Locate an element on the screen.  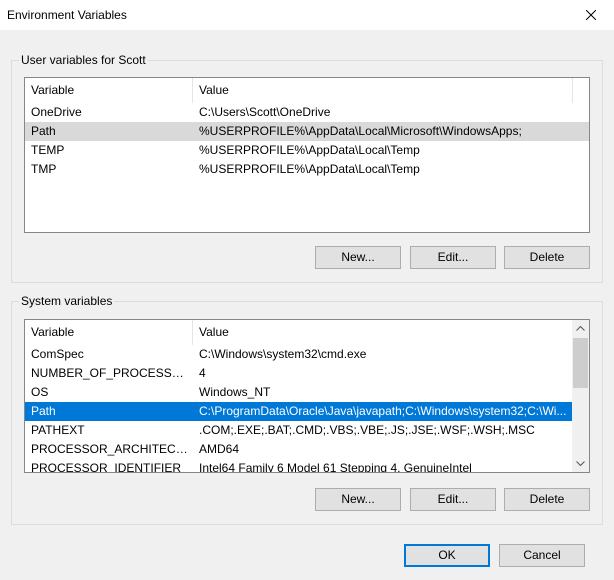
cancel-button: Cancel is located at coordinates (542, 555).